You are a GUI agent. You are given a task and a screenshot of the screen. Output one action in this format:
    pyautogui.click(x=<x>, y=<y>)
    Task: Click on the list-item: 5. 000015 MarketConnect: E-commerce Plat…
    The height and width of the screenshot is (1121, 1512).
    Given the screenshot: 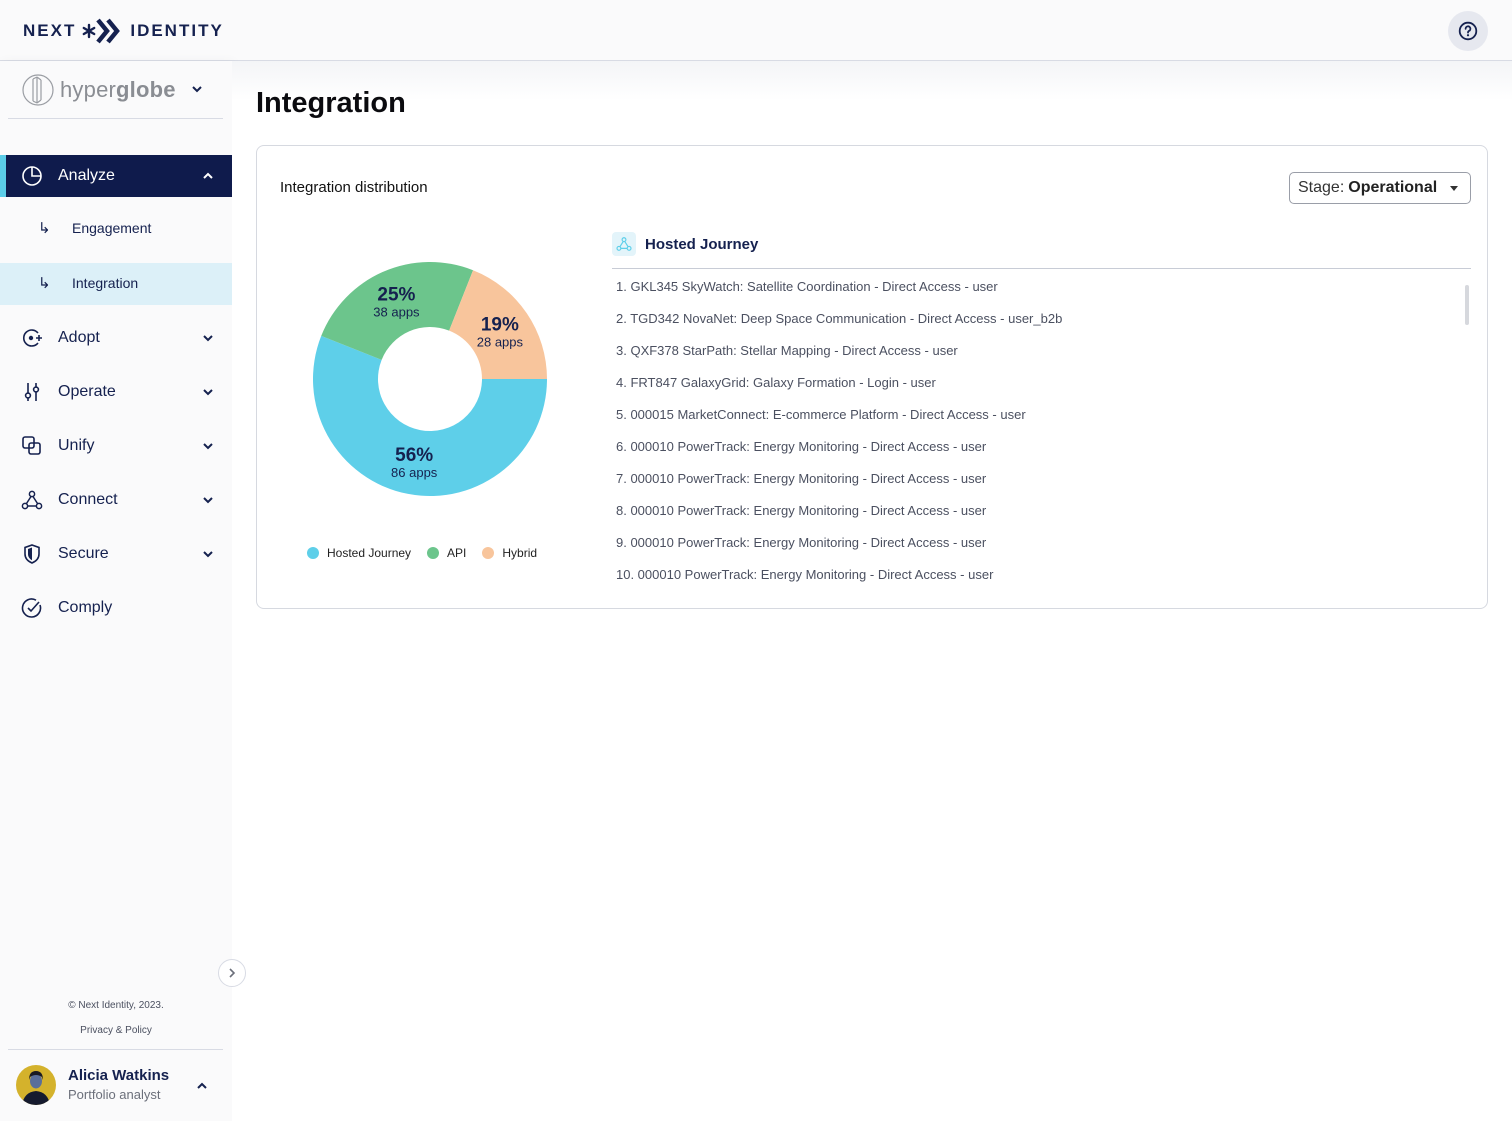 What is the action you would take?
    pyautogui.click(x=1036, y=423)
    